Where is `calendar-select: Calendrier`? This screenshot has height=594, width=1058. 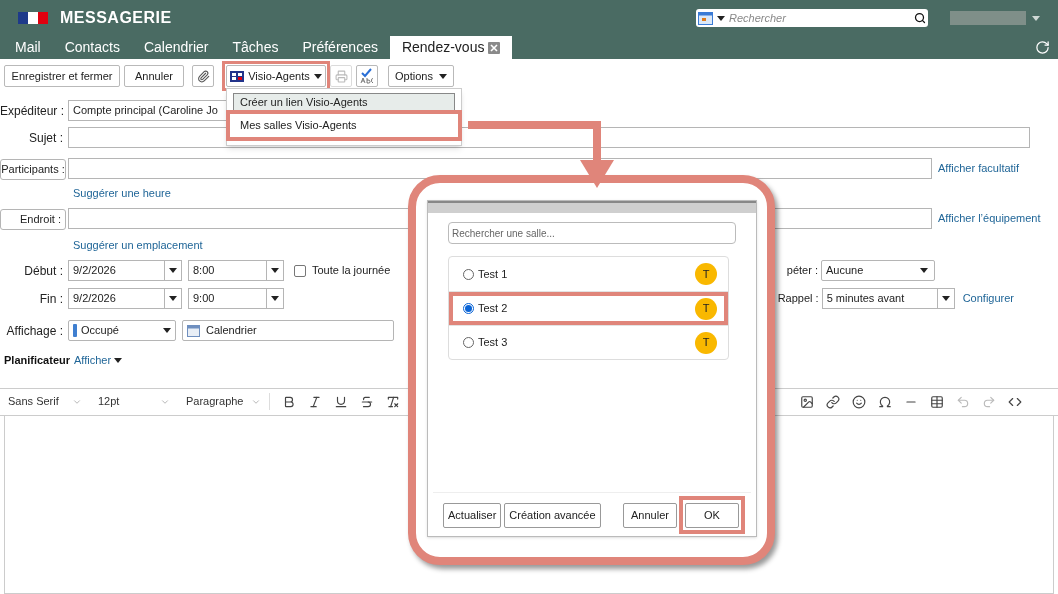 calendar-select: Calendrier is located at coordinates (288, 330).